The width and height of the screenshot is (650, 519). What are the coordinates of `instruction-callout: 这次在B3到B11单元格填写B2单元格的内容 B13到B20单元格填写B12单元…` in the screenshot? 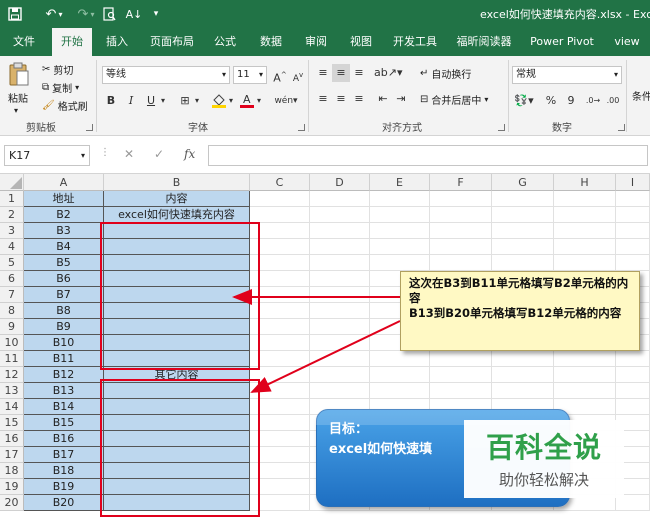 It's located at (520, 311).